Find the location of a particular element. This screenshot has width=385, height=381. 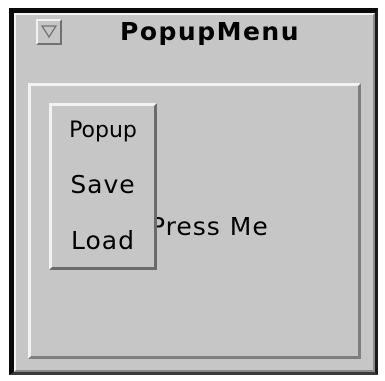

press-me-label: Press Me is located at coordinates (209, 226).